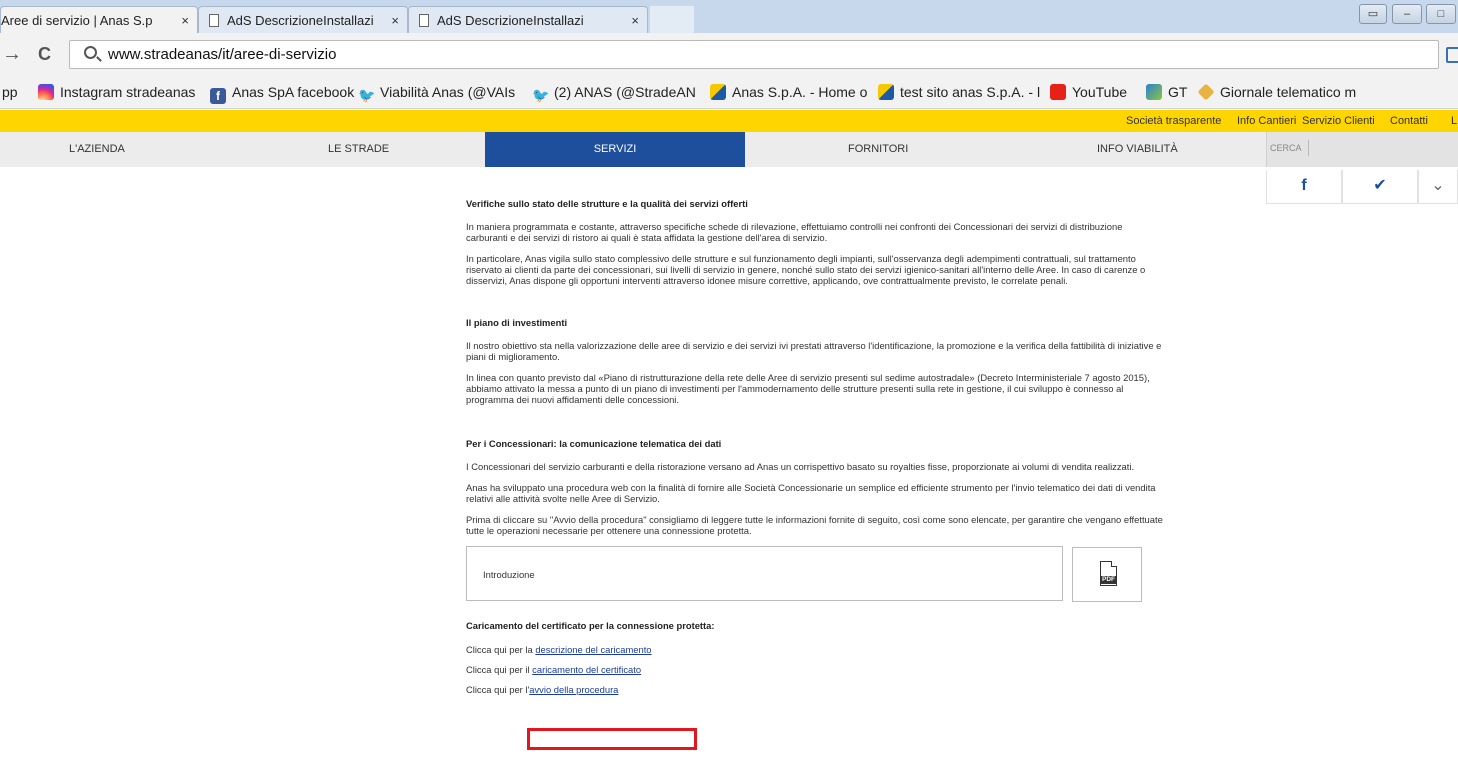  Describe the element at coordinates (1154, 92) in the screenshot. I see `gt-icon` at that location.